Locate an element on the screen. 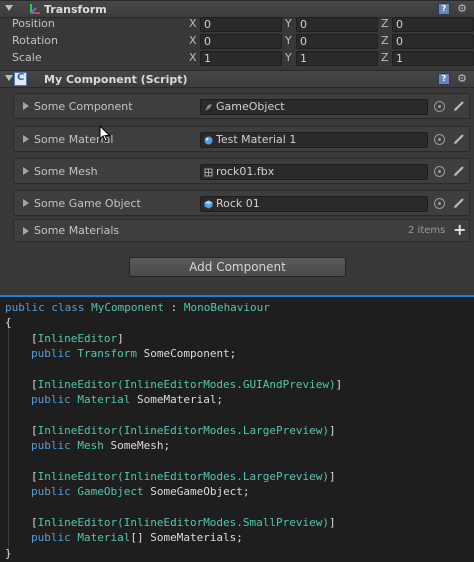  position-row: Position X0 Y0 Z0 is located at coordinates (237, 24).